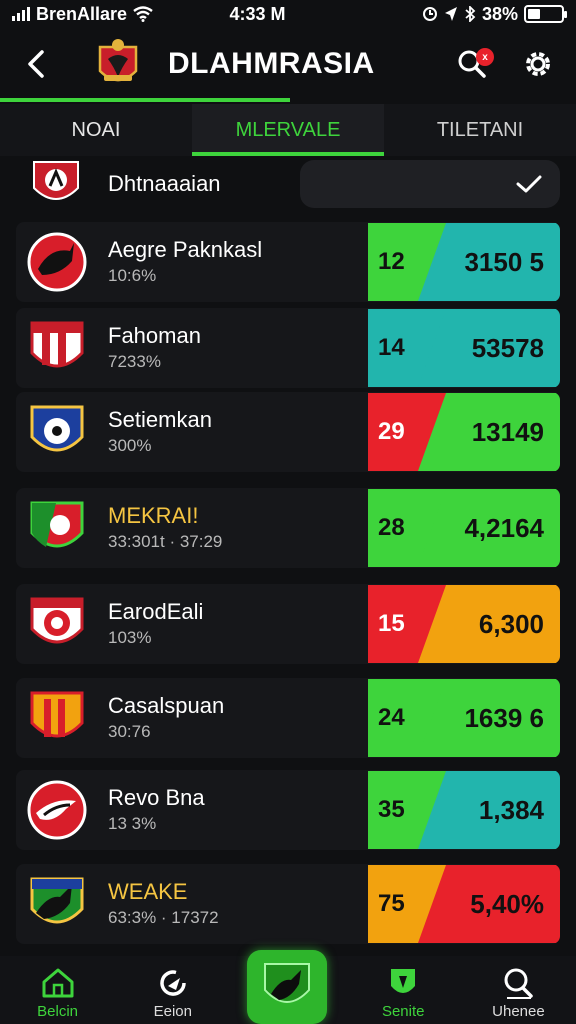 This screenshot has width=576, height=1024. I want to click on stat-primary: 14, so click(391, 347).